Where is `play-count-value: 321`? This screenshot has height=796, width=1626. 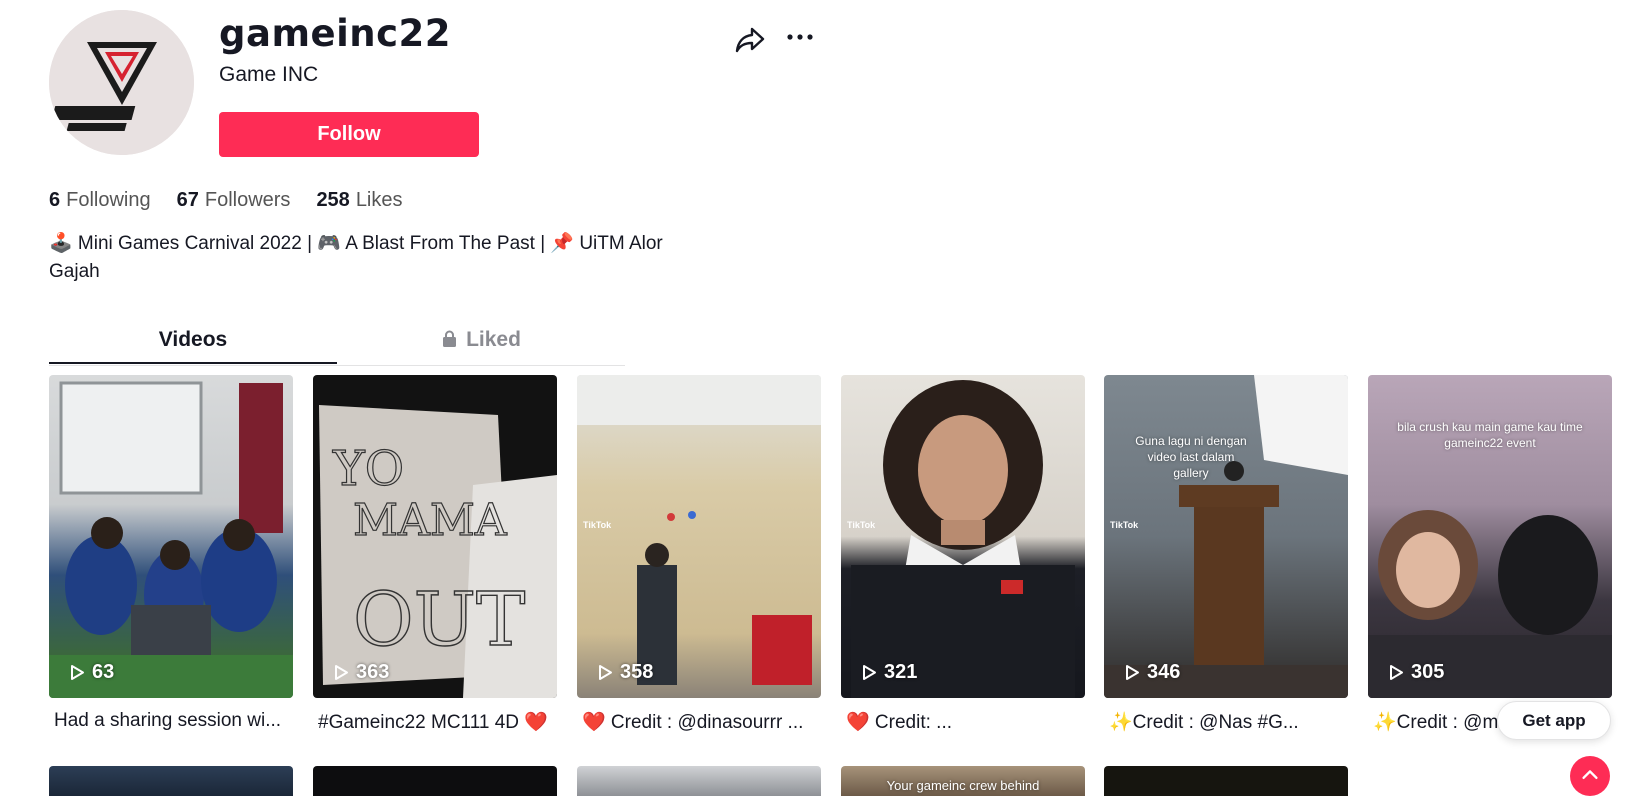 play-count-value: 321 is located at coordinates (901, 672).